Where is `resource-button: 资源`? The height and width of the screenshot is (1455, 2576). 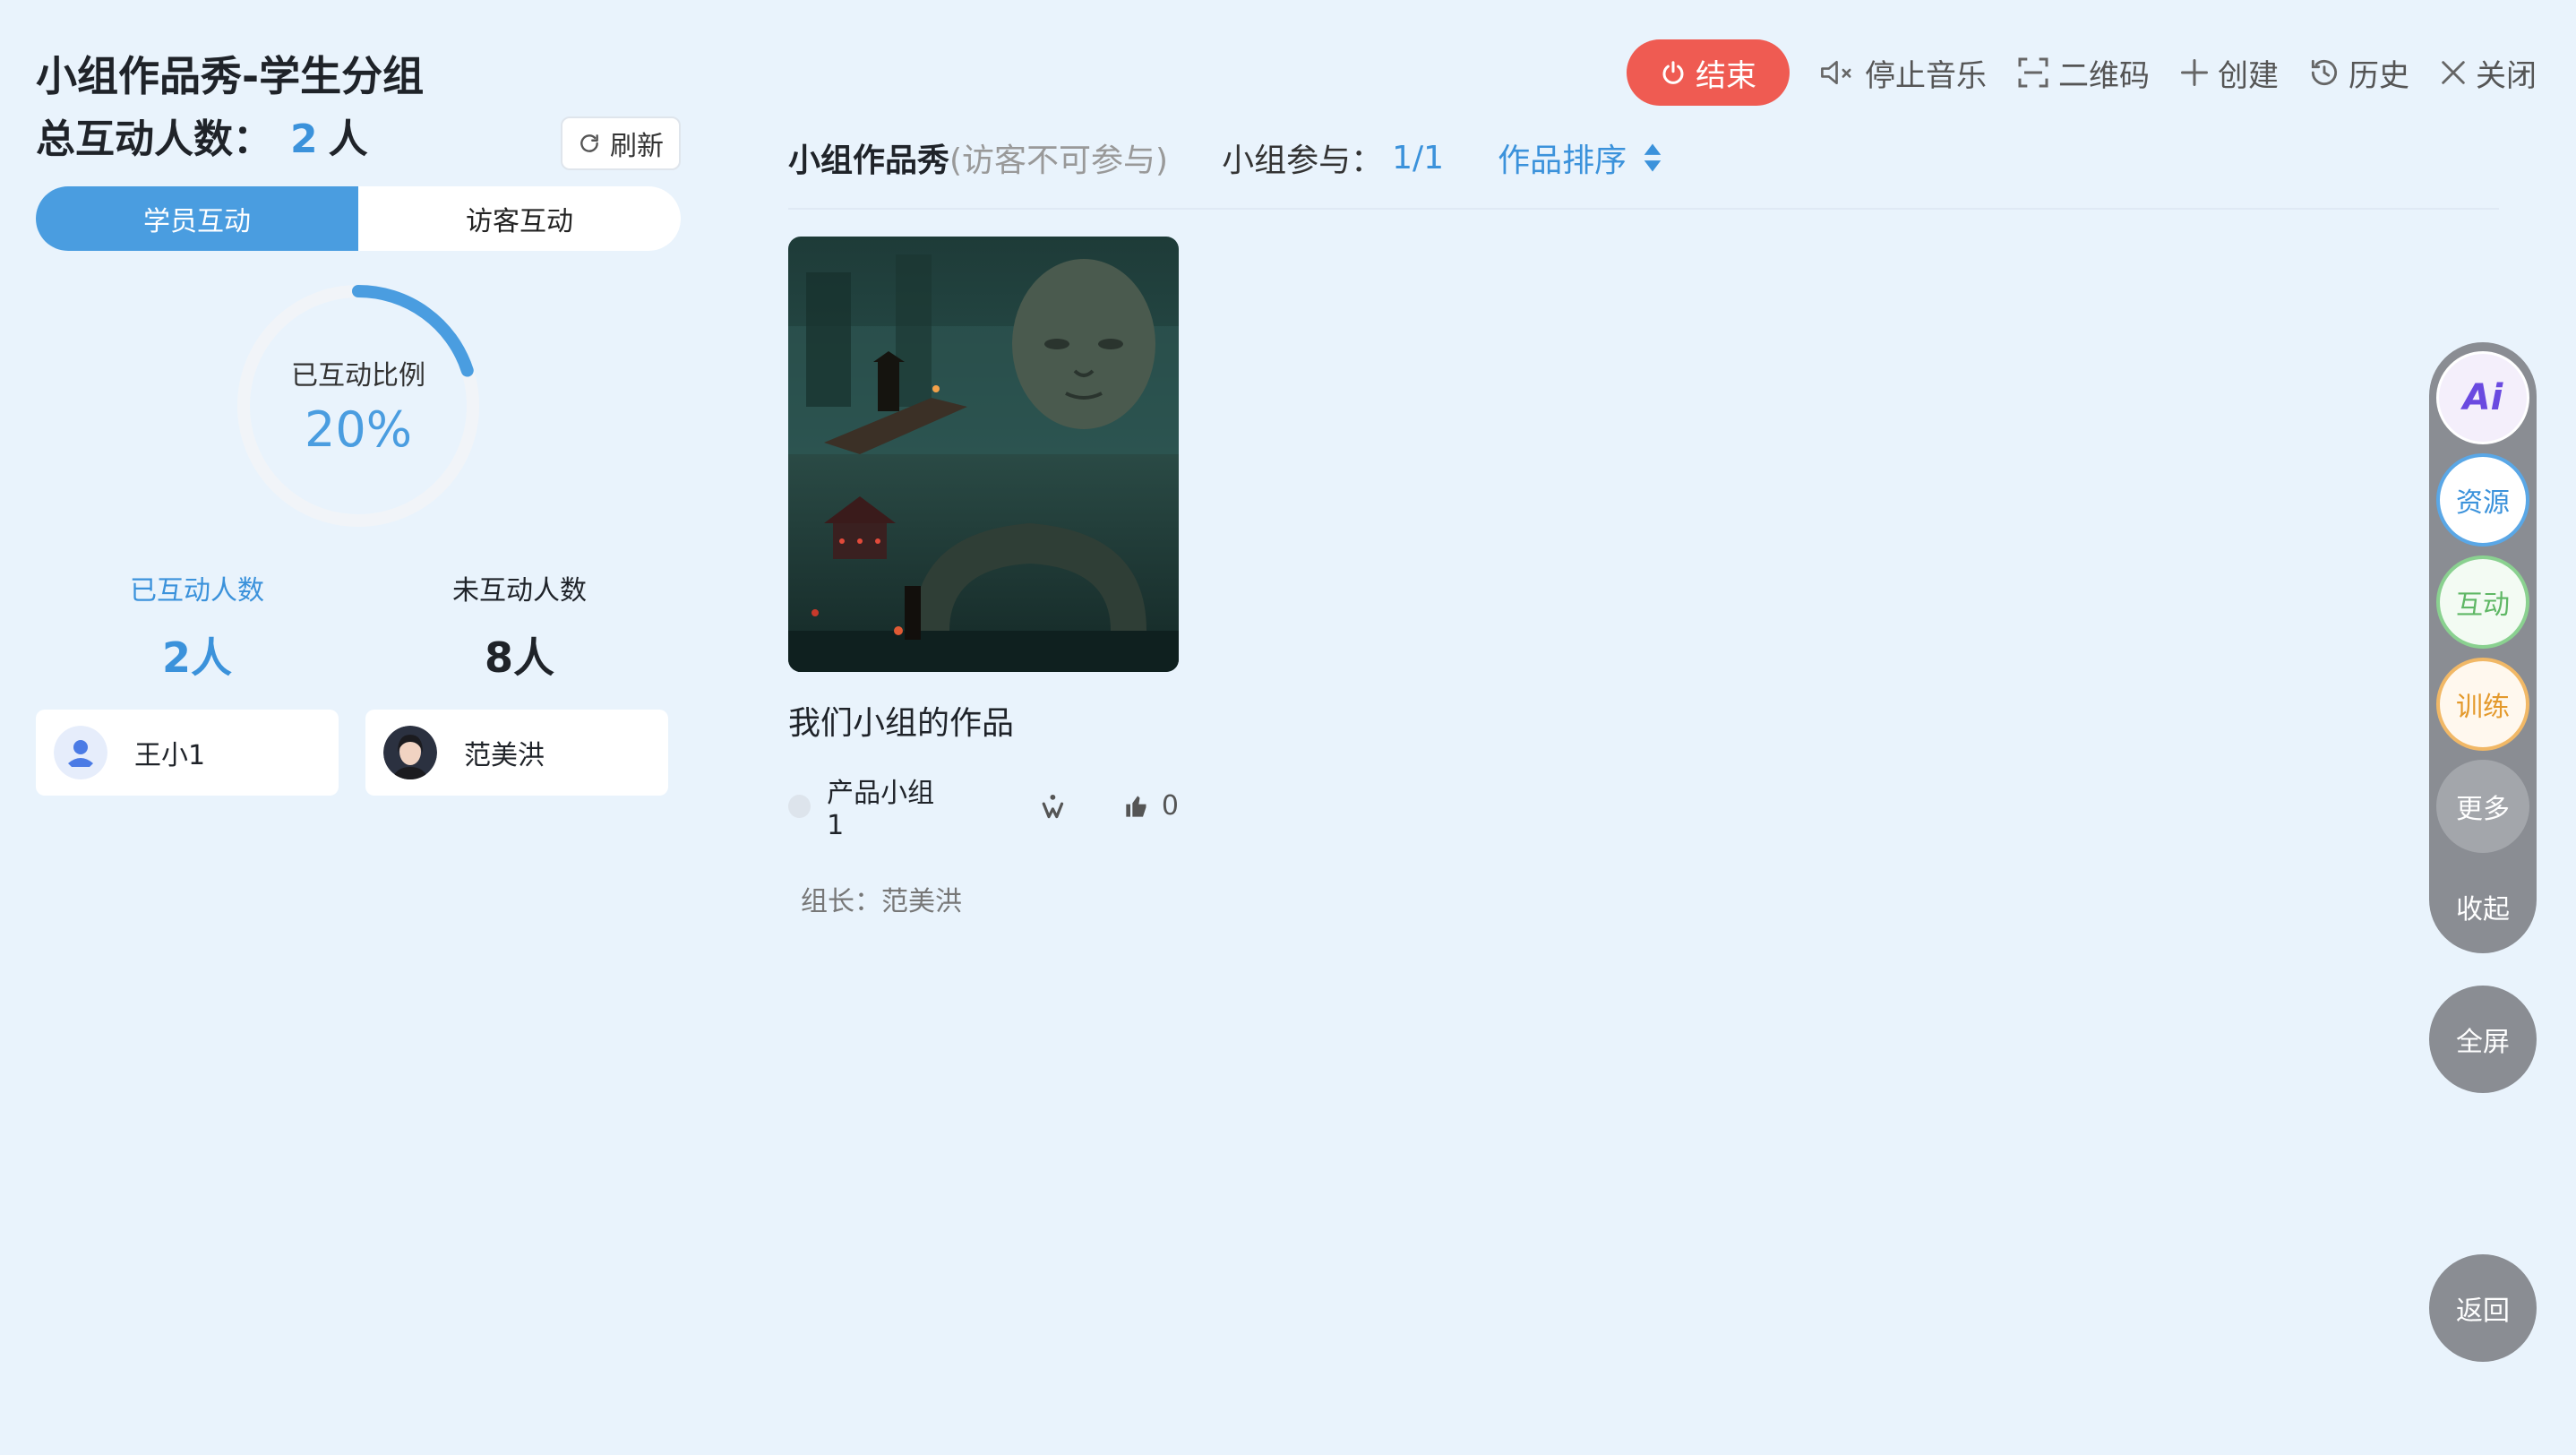
resource-button: 资源 is located at coordinates (2482, 500).